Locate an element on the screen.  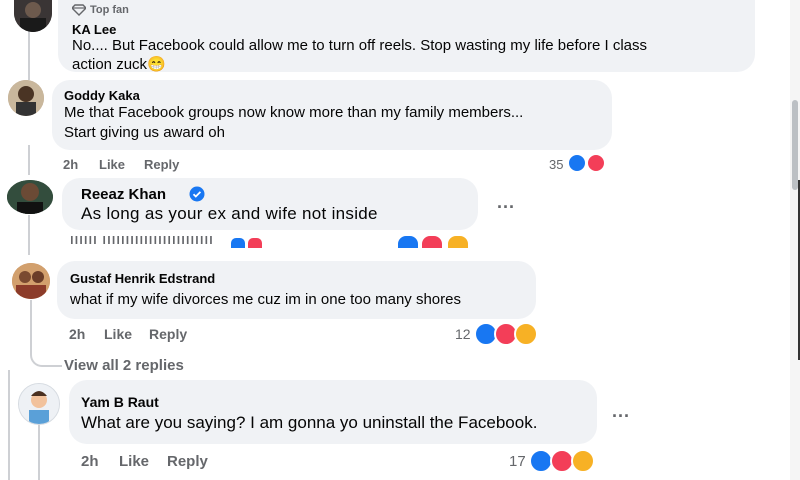
comment-text: action zuck😁 is located at coordinates (119, 64).